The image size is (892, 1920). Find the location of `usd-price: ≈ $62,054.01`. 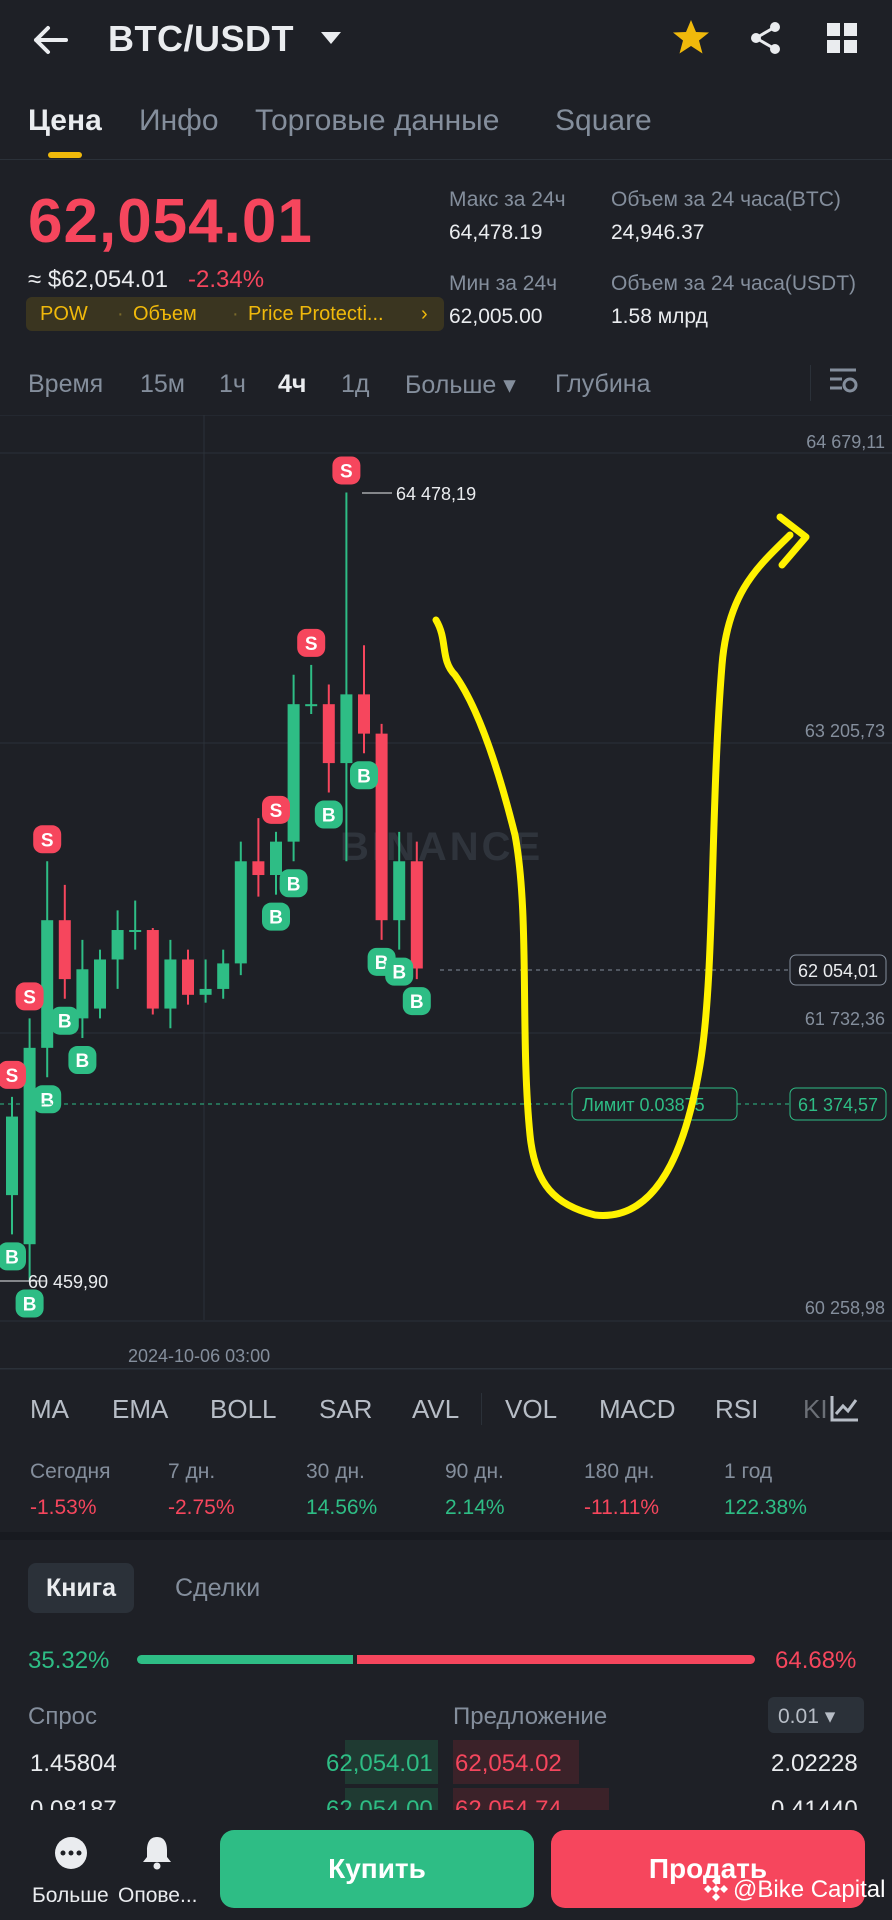

usd-price: ≈ $62,054.01 is located at coordinates (98, 279).